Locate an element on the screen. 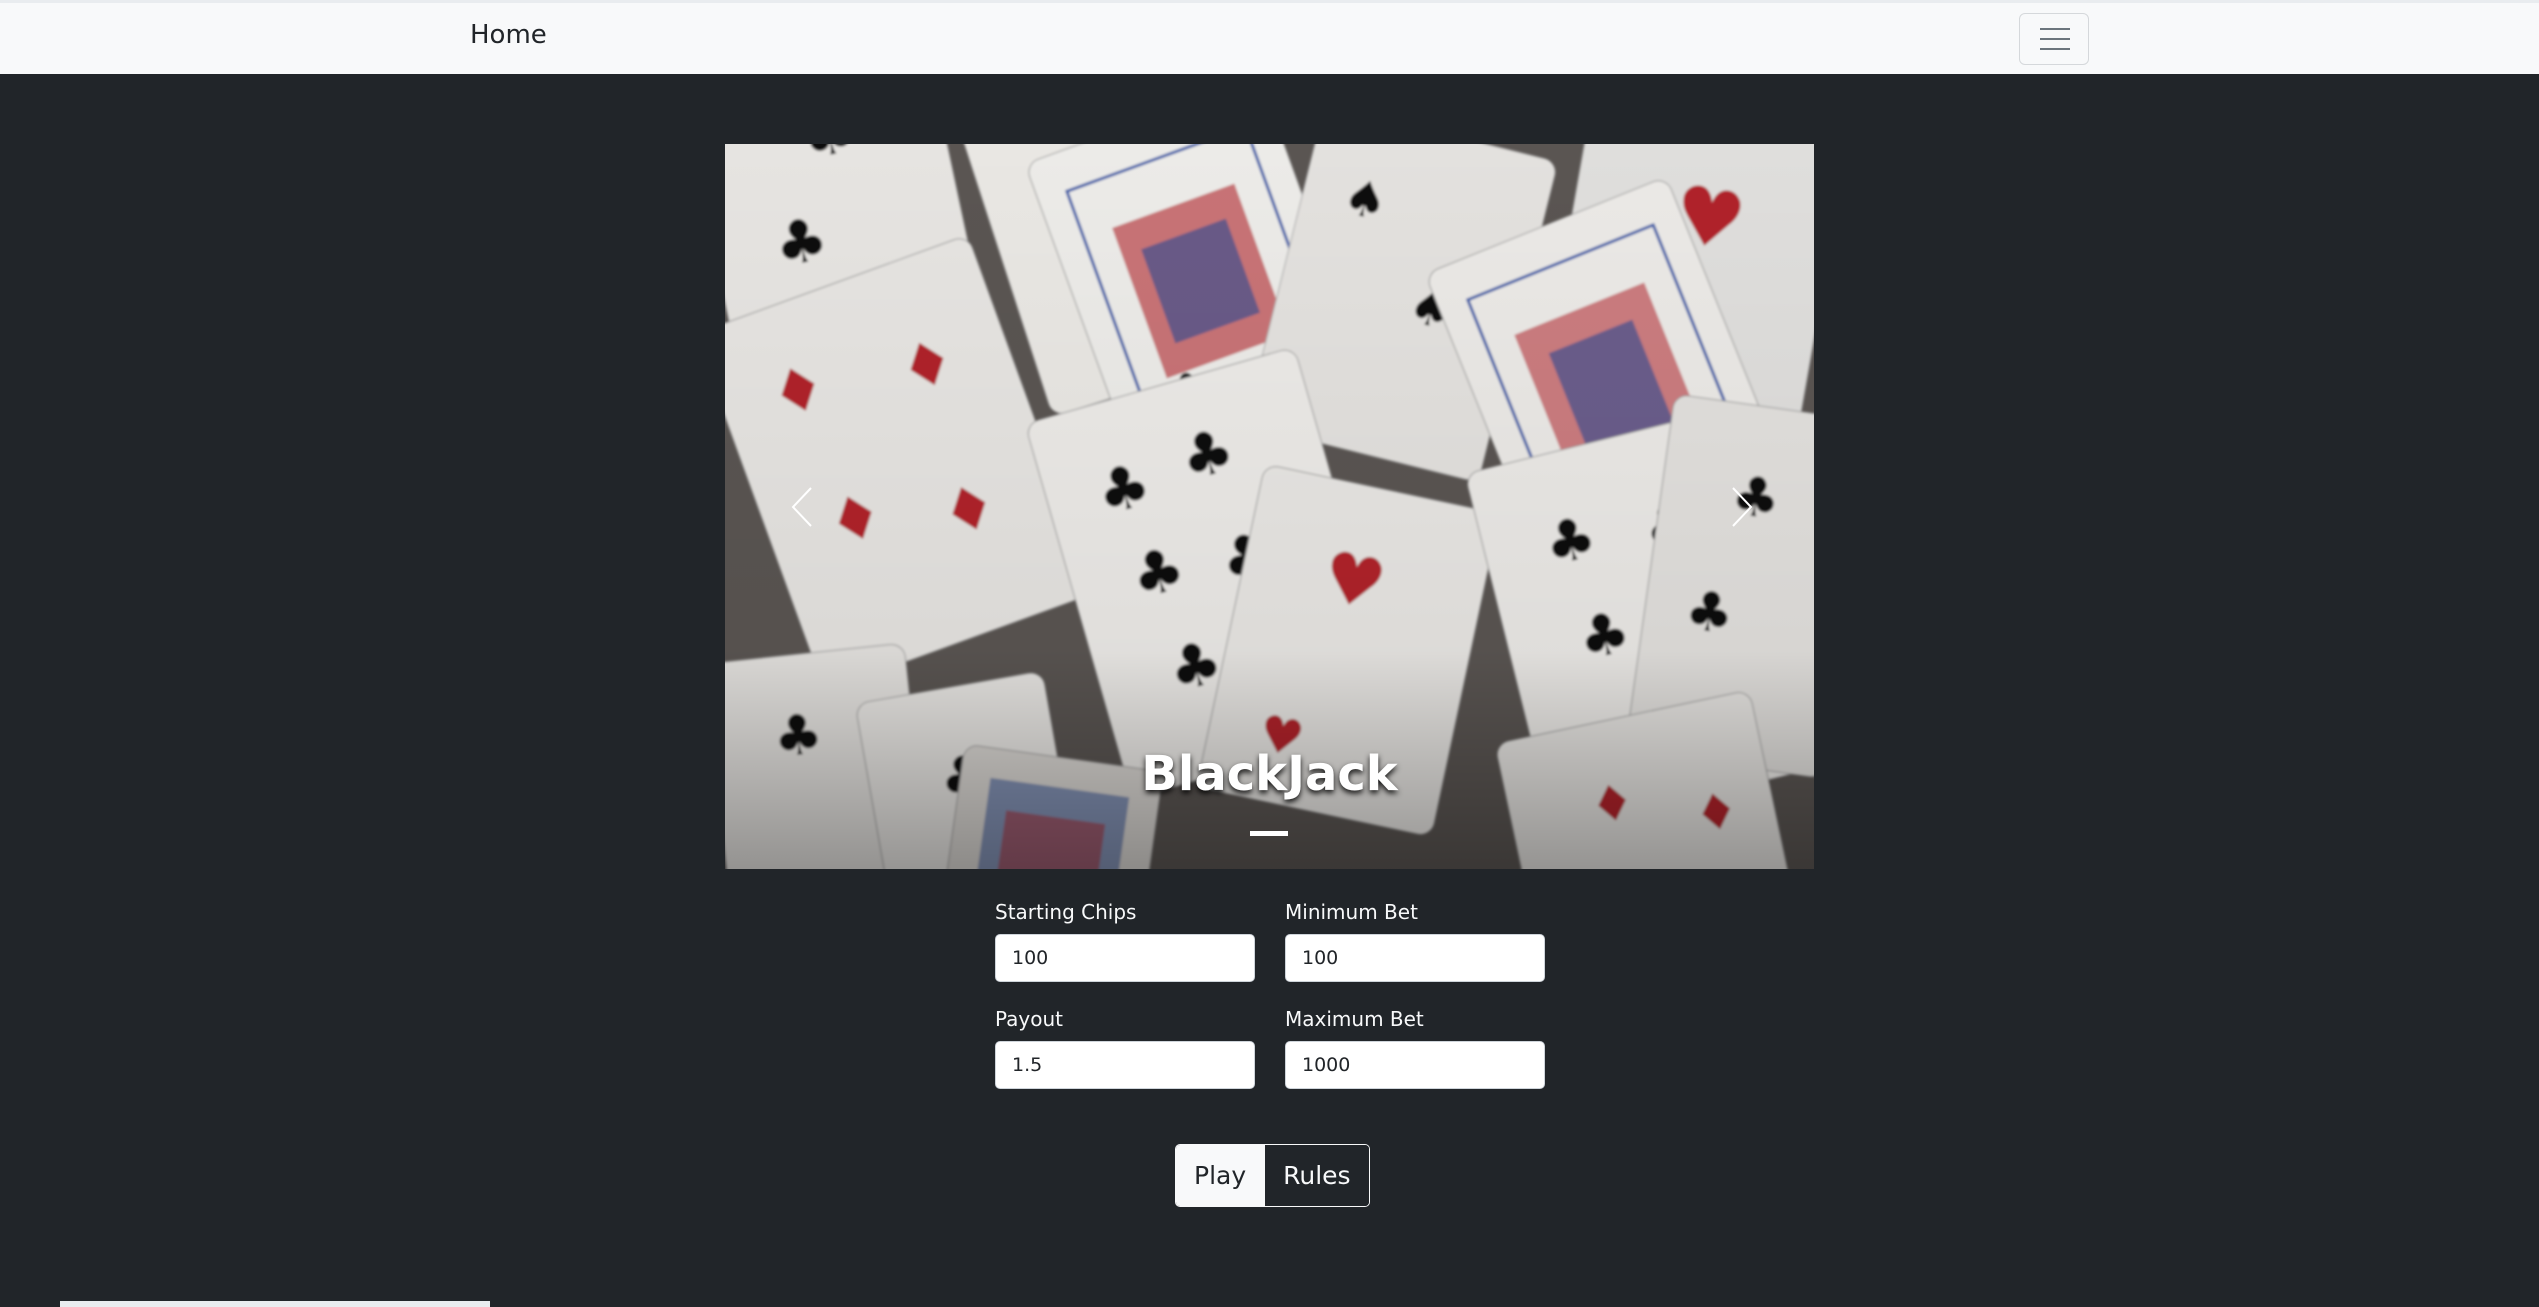 The image size is (2539, 1307). scroll-indicator-bar is located at coordinates (275, 1304).